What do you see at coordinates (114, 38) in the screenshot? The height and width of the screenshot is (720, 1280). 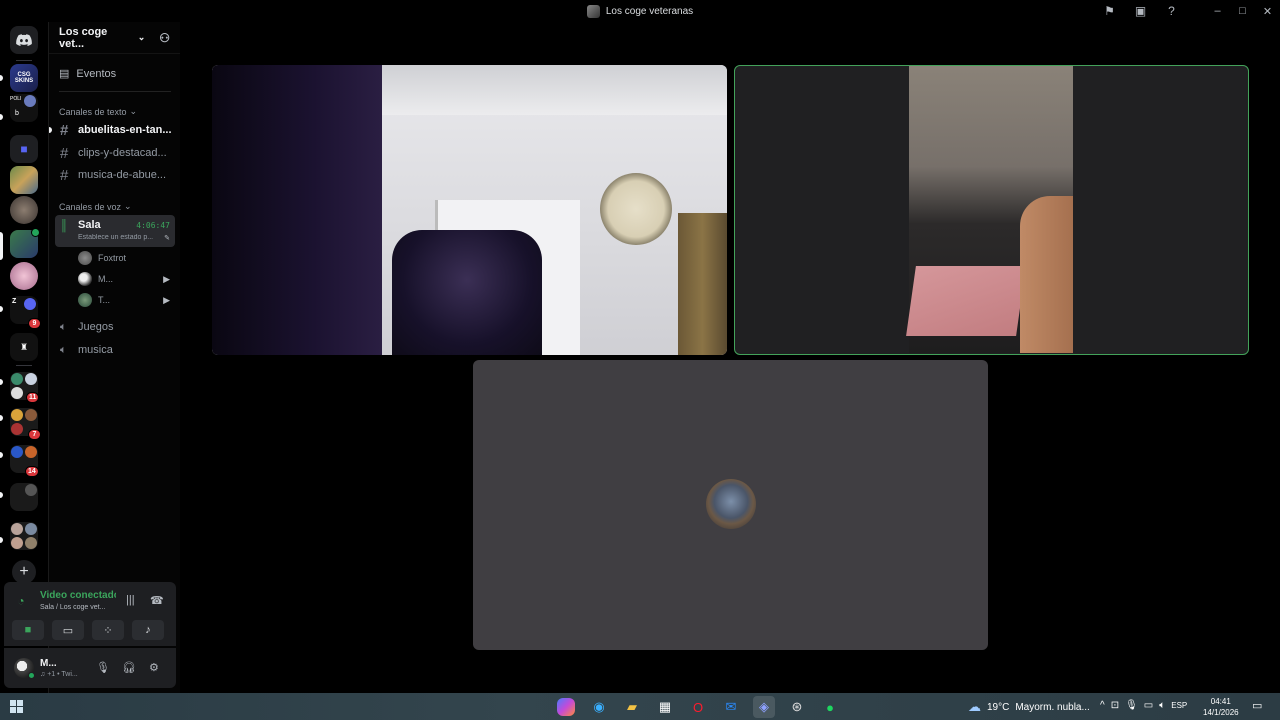 I see `guild-header: Los coge vet... ⌄ ⚇` at bounding box center [114, 38].